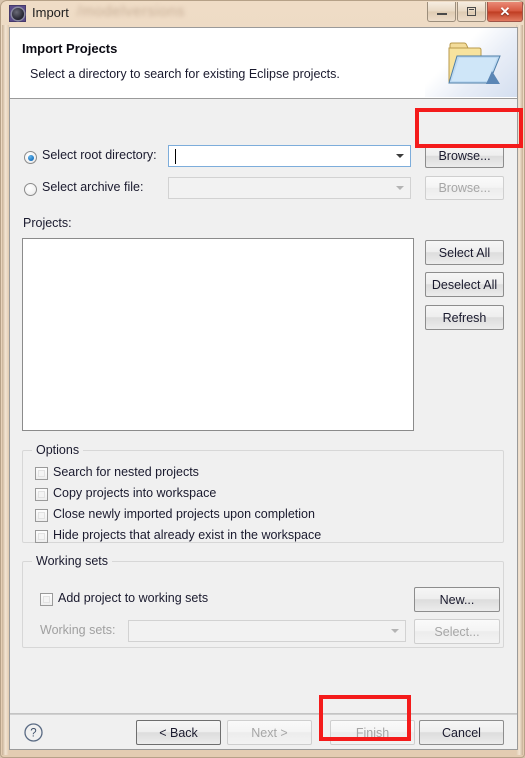 The width and height of the screenshot is (525, 758). I want to click on label-projects: Projects:, so click(47, 223).